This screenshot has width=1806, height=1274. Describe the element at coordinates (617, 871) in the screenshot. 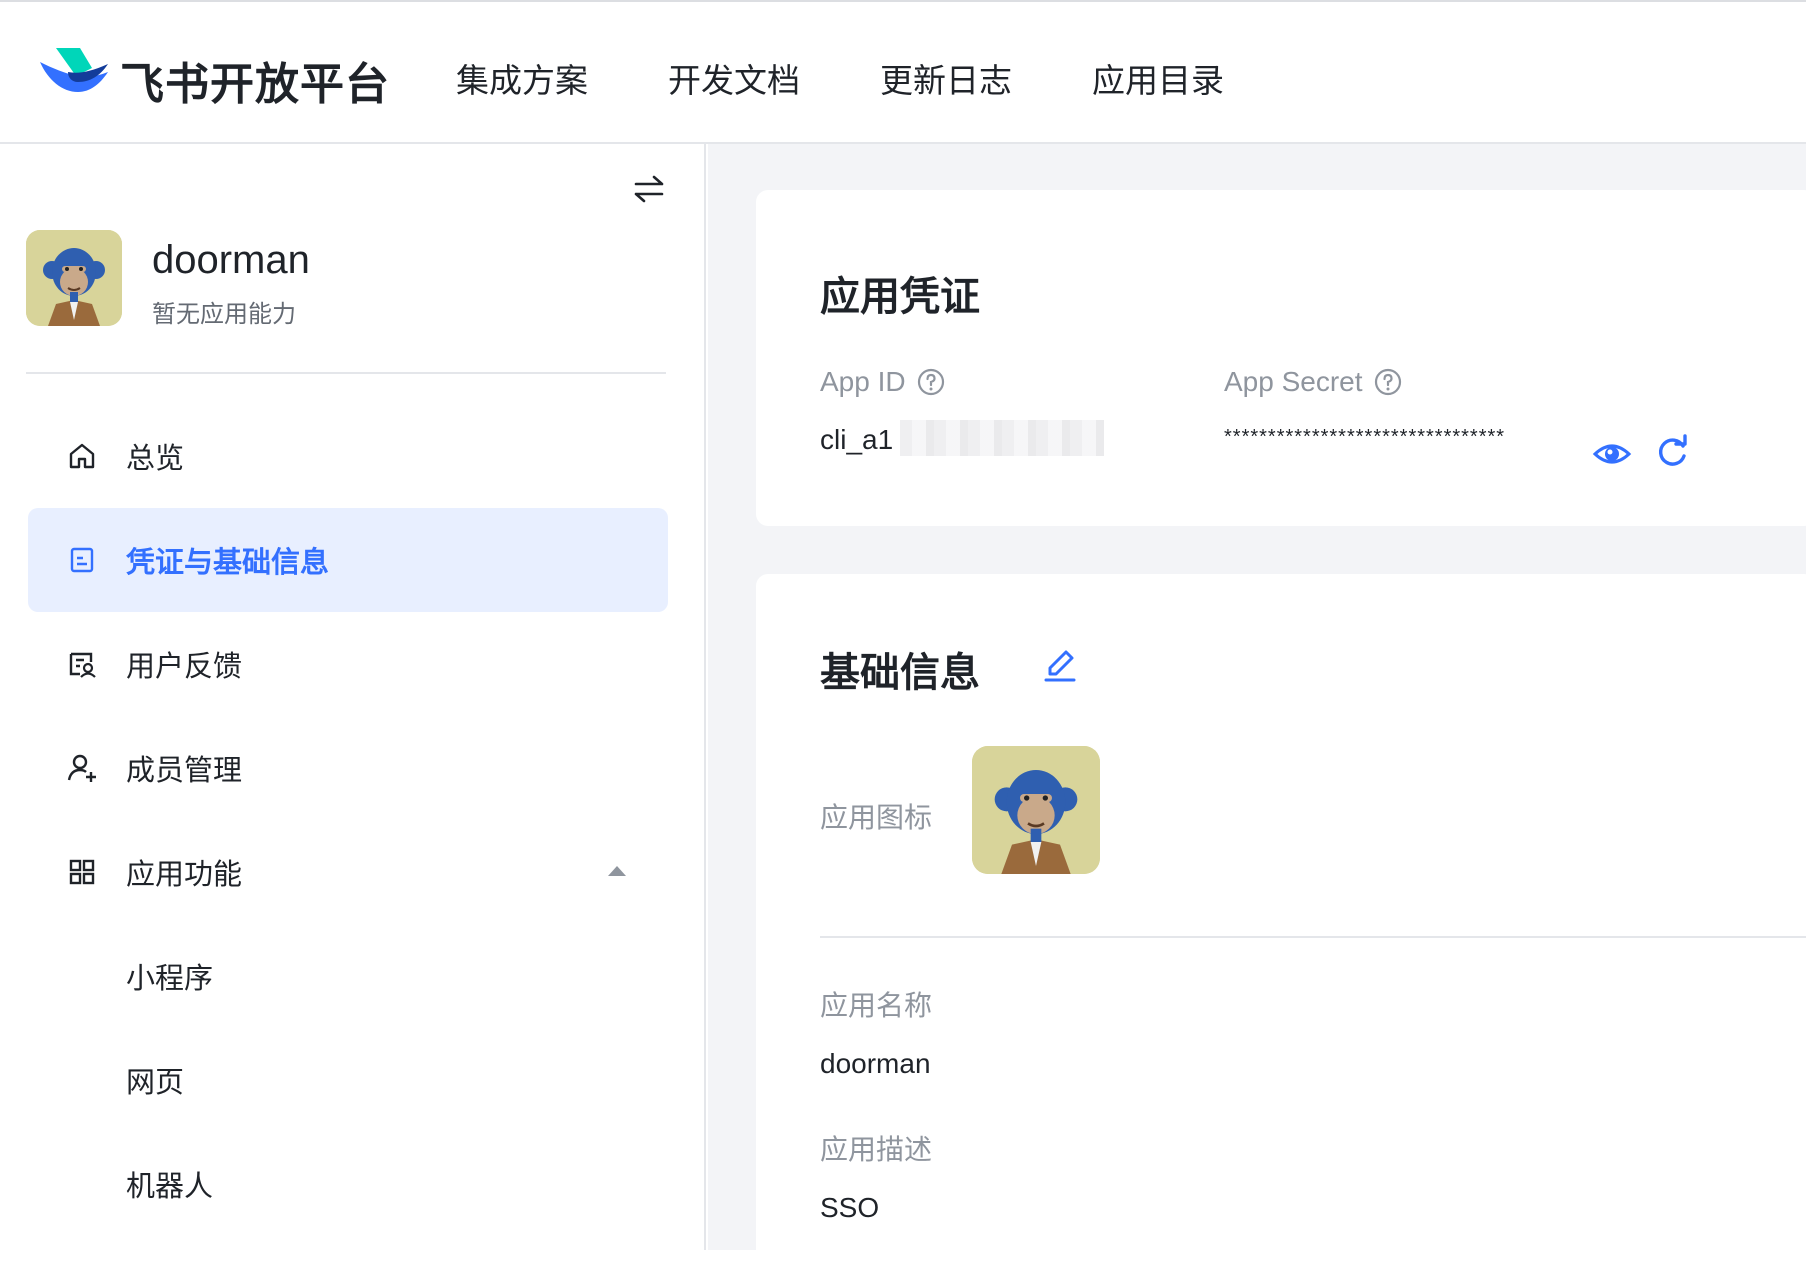

I see `caret-up-icon` at that location.